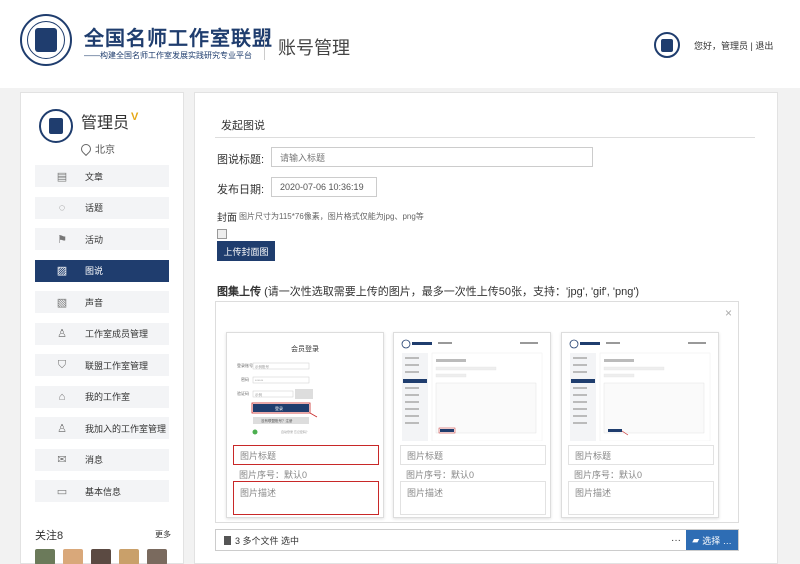  Describe the element at coordinates (243, 126) in the screenshot. I see `section-title: 发起图说` at that location.